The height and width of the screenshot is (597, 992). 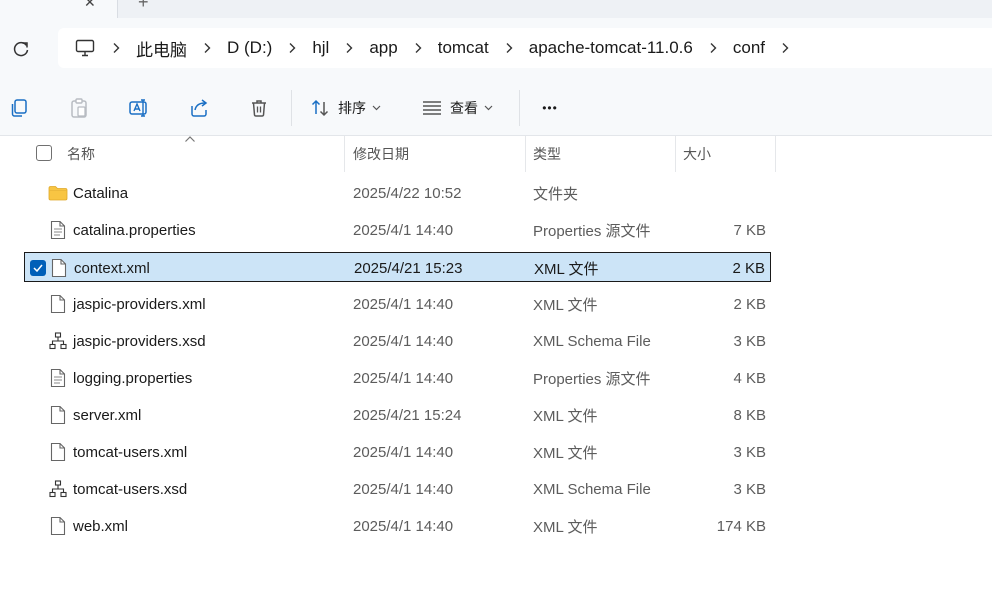 What do you see at coordinates (139, 304) in the screenshot?
I see `file-name: jaspic-providers.xml` at bounding box center [139, 304].